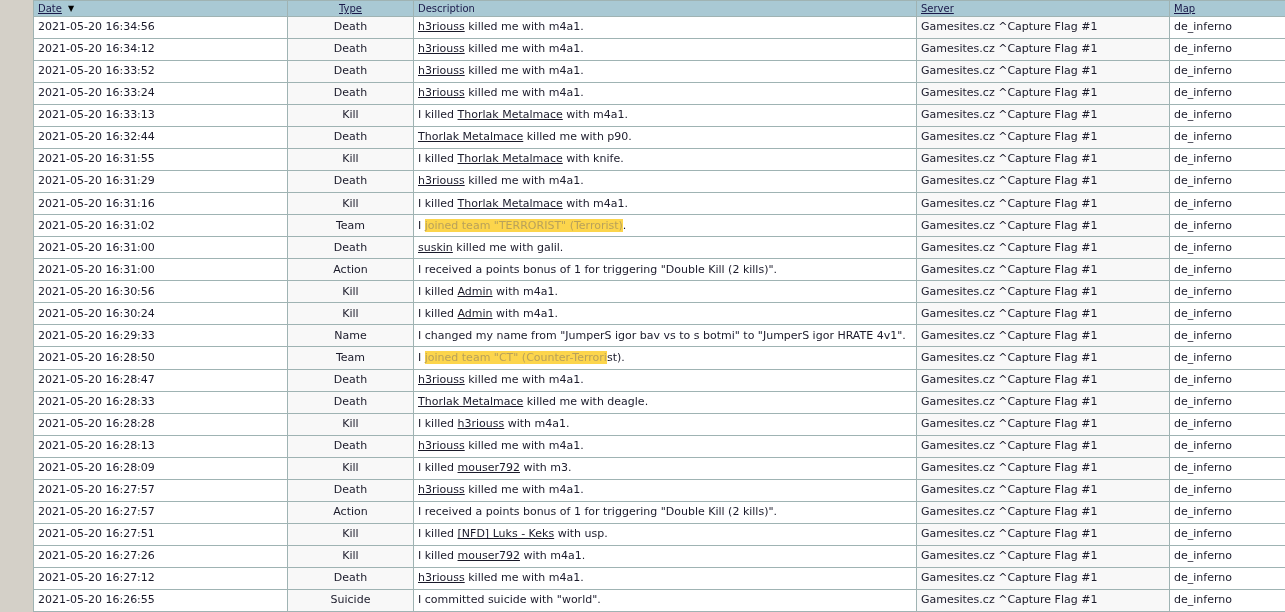 Image resolution: width=1285 pixels, height=612 pixels. I want to click on column-sort-link: Map, so click(1185, 8).